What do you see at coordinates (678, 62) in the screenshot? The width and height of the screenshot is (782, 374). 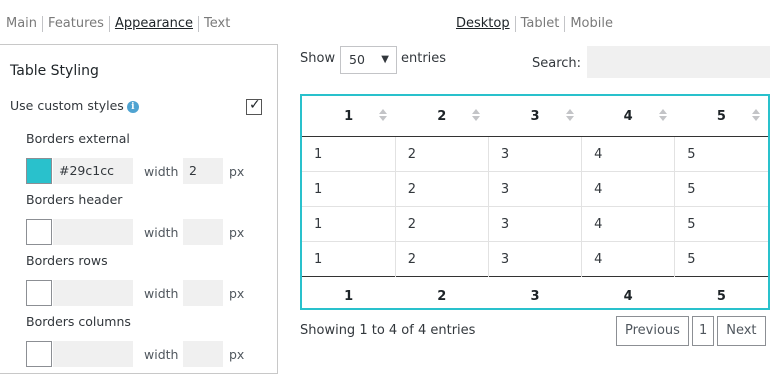 I see `search-input` at bounding box center [678, 62].